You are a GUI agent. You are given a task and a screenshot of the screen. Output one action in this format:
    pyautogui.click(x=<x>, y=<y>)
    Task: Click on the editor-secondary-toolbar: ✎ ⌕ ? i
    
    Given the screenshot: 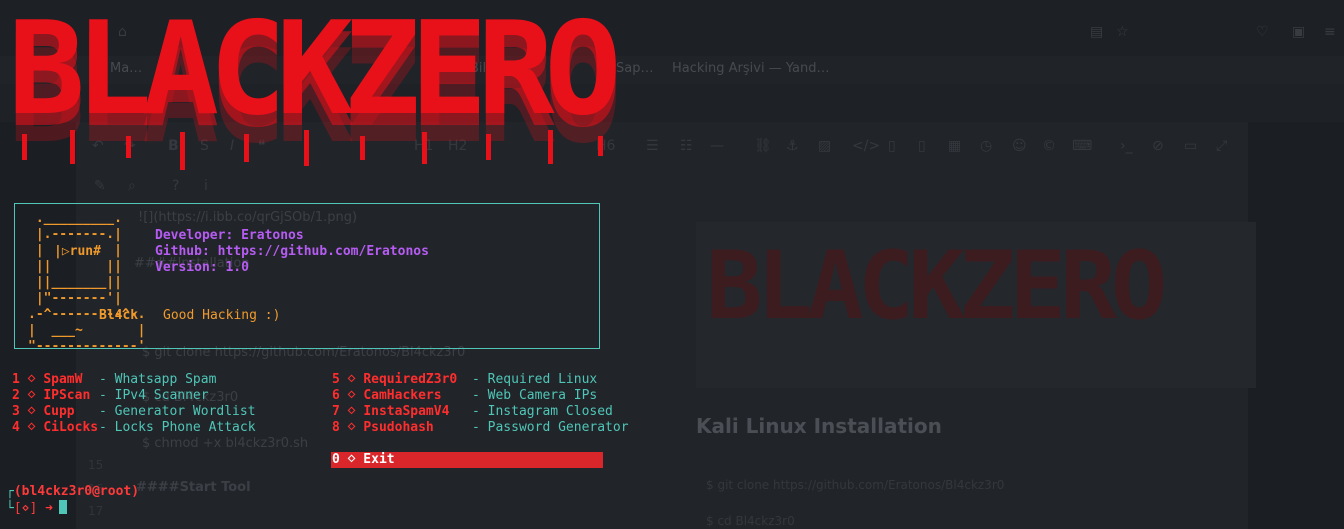 What is the action you would take?
    pyautogui.click(x=200, y=189)
    